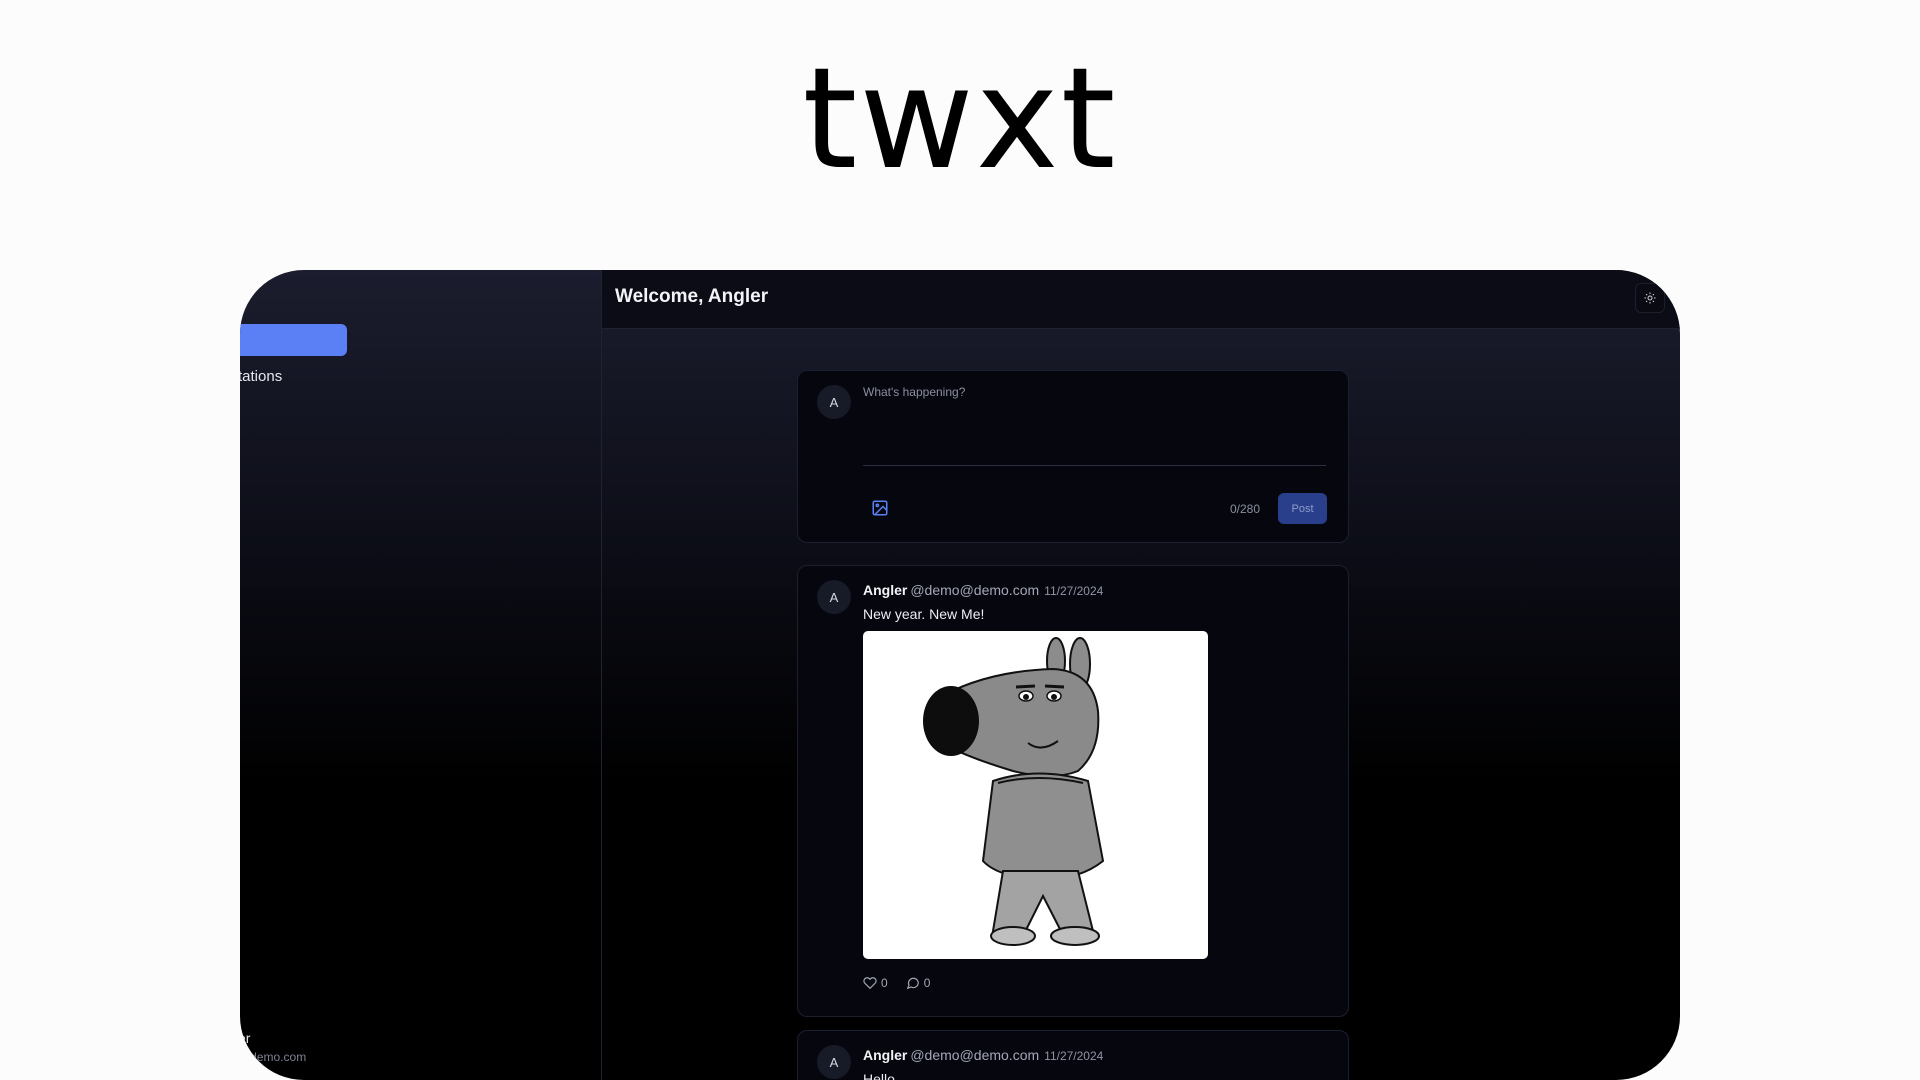 The image size is (1920, 1080). Describe the element at coordinates (912, 983) in the screenshot. I see `comment-icon` at that location.